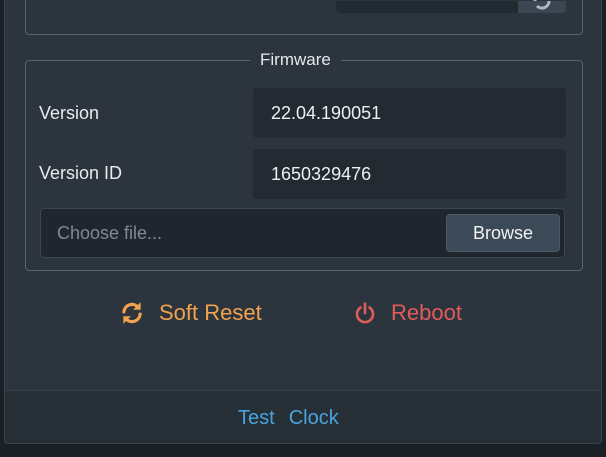 This screenshot has width=606, height=457. What do you see at coordinates (503, 233) in the screenshot?
I see `browse-button: Browse` at bounding box center [503, 233].